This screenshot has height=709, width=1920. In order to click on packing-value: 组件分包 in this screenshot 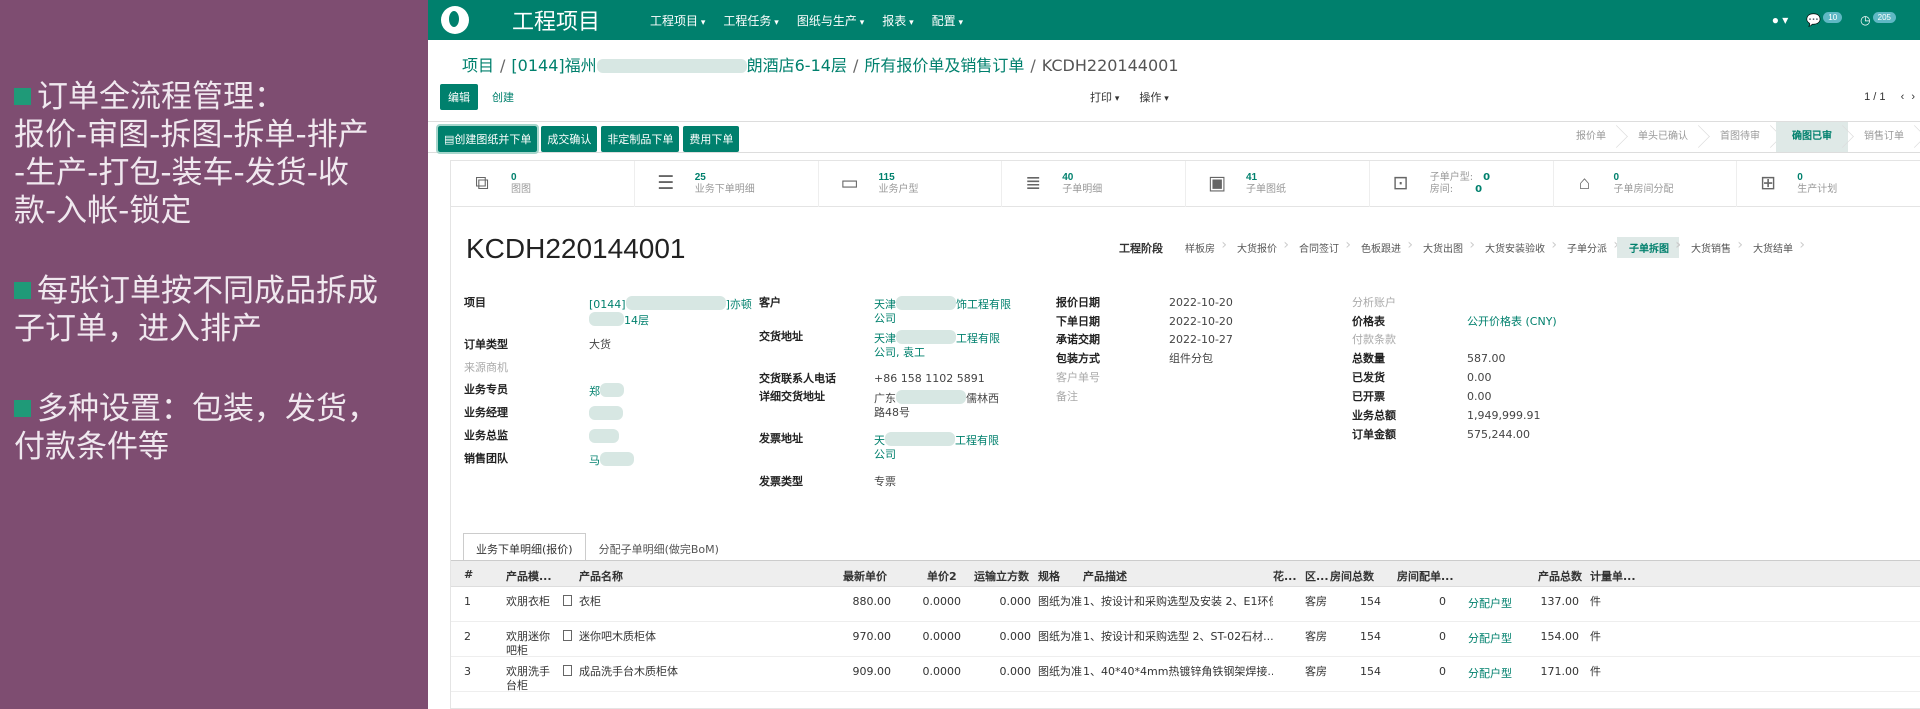, I will do `click(1191, 359)`.